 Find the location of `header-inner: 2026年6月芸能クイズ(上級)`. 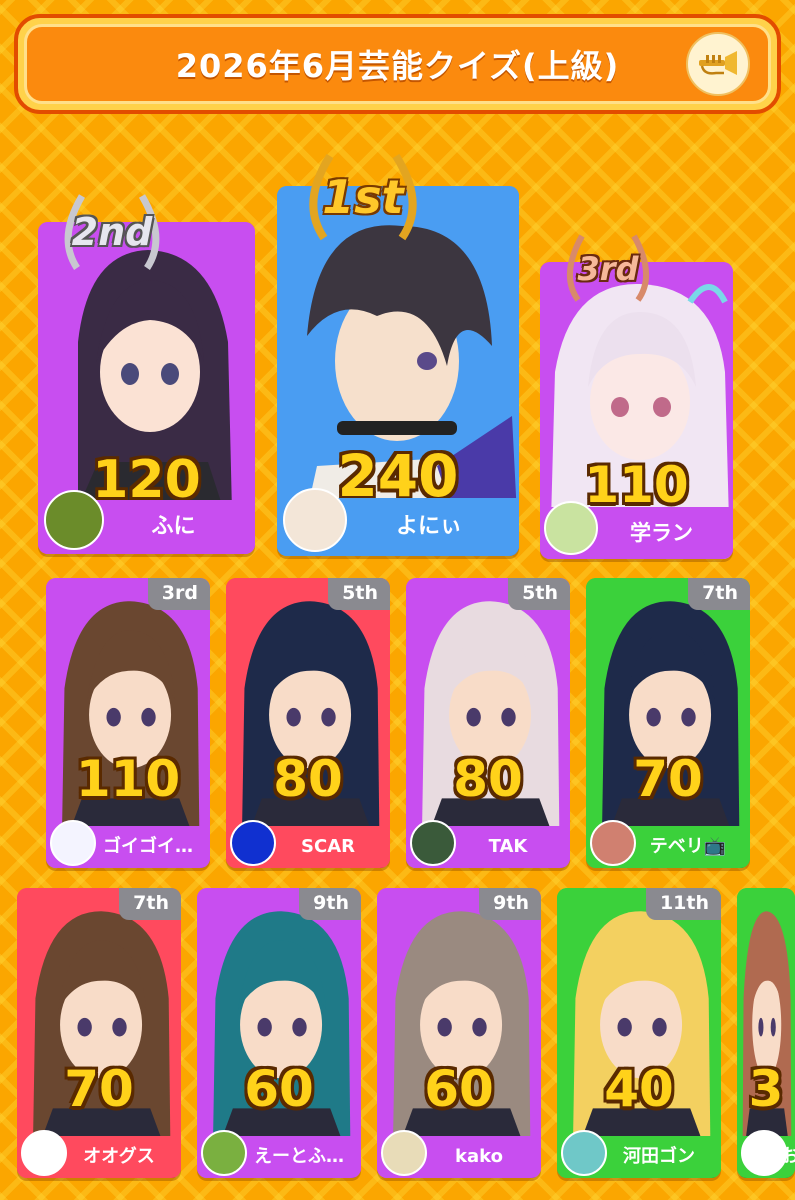

header-inner: 2026年6月芸能クイズ(上級) is located at coordinates (397, 64).